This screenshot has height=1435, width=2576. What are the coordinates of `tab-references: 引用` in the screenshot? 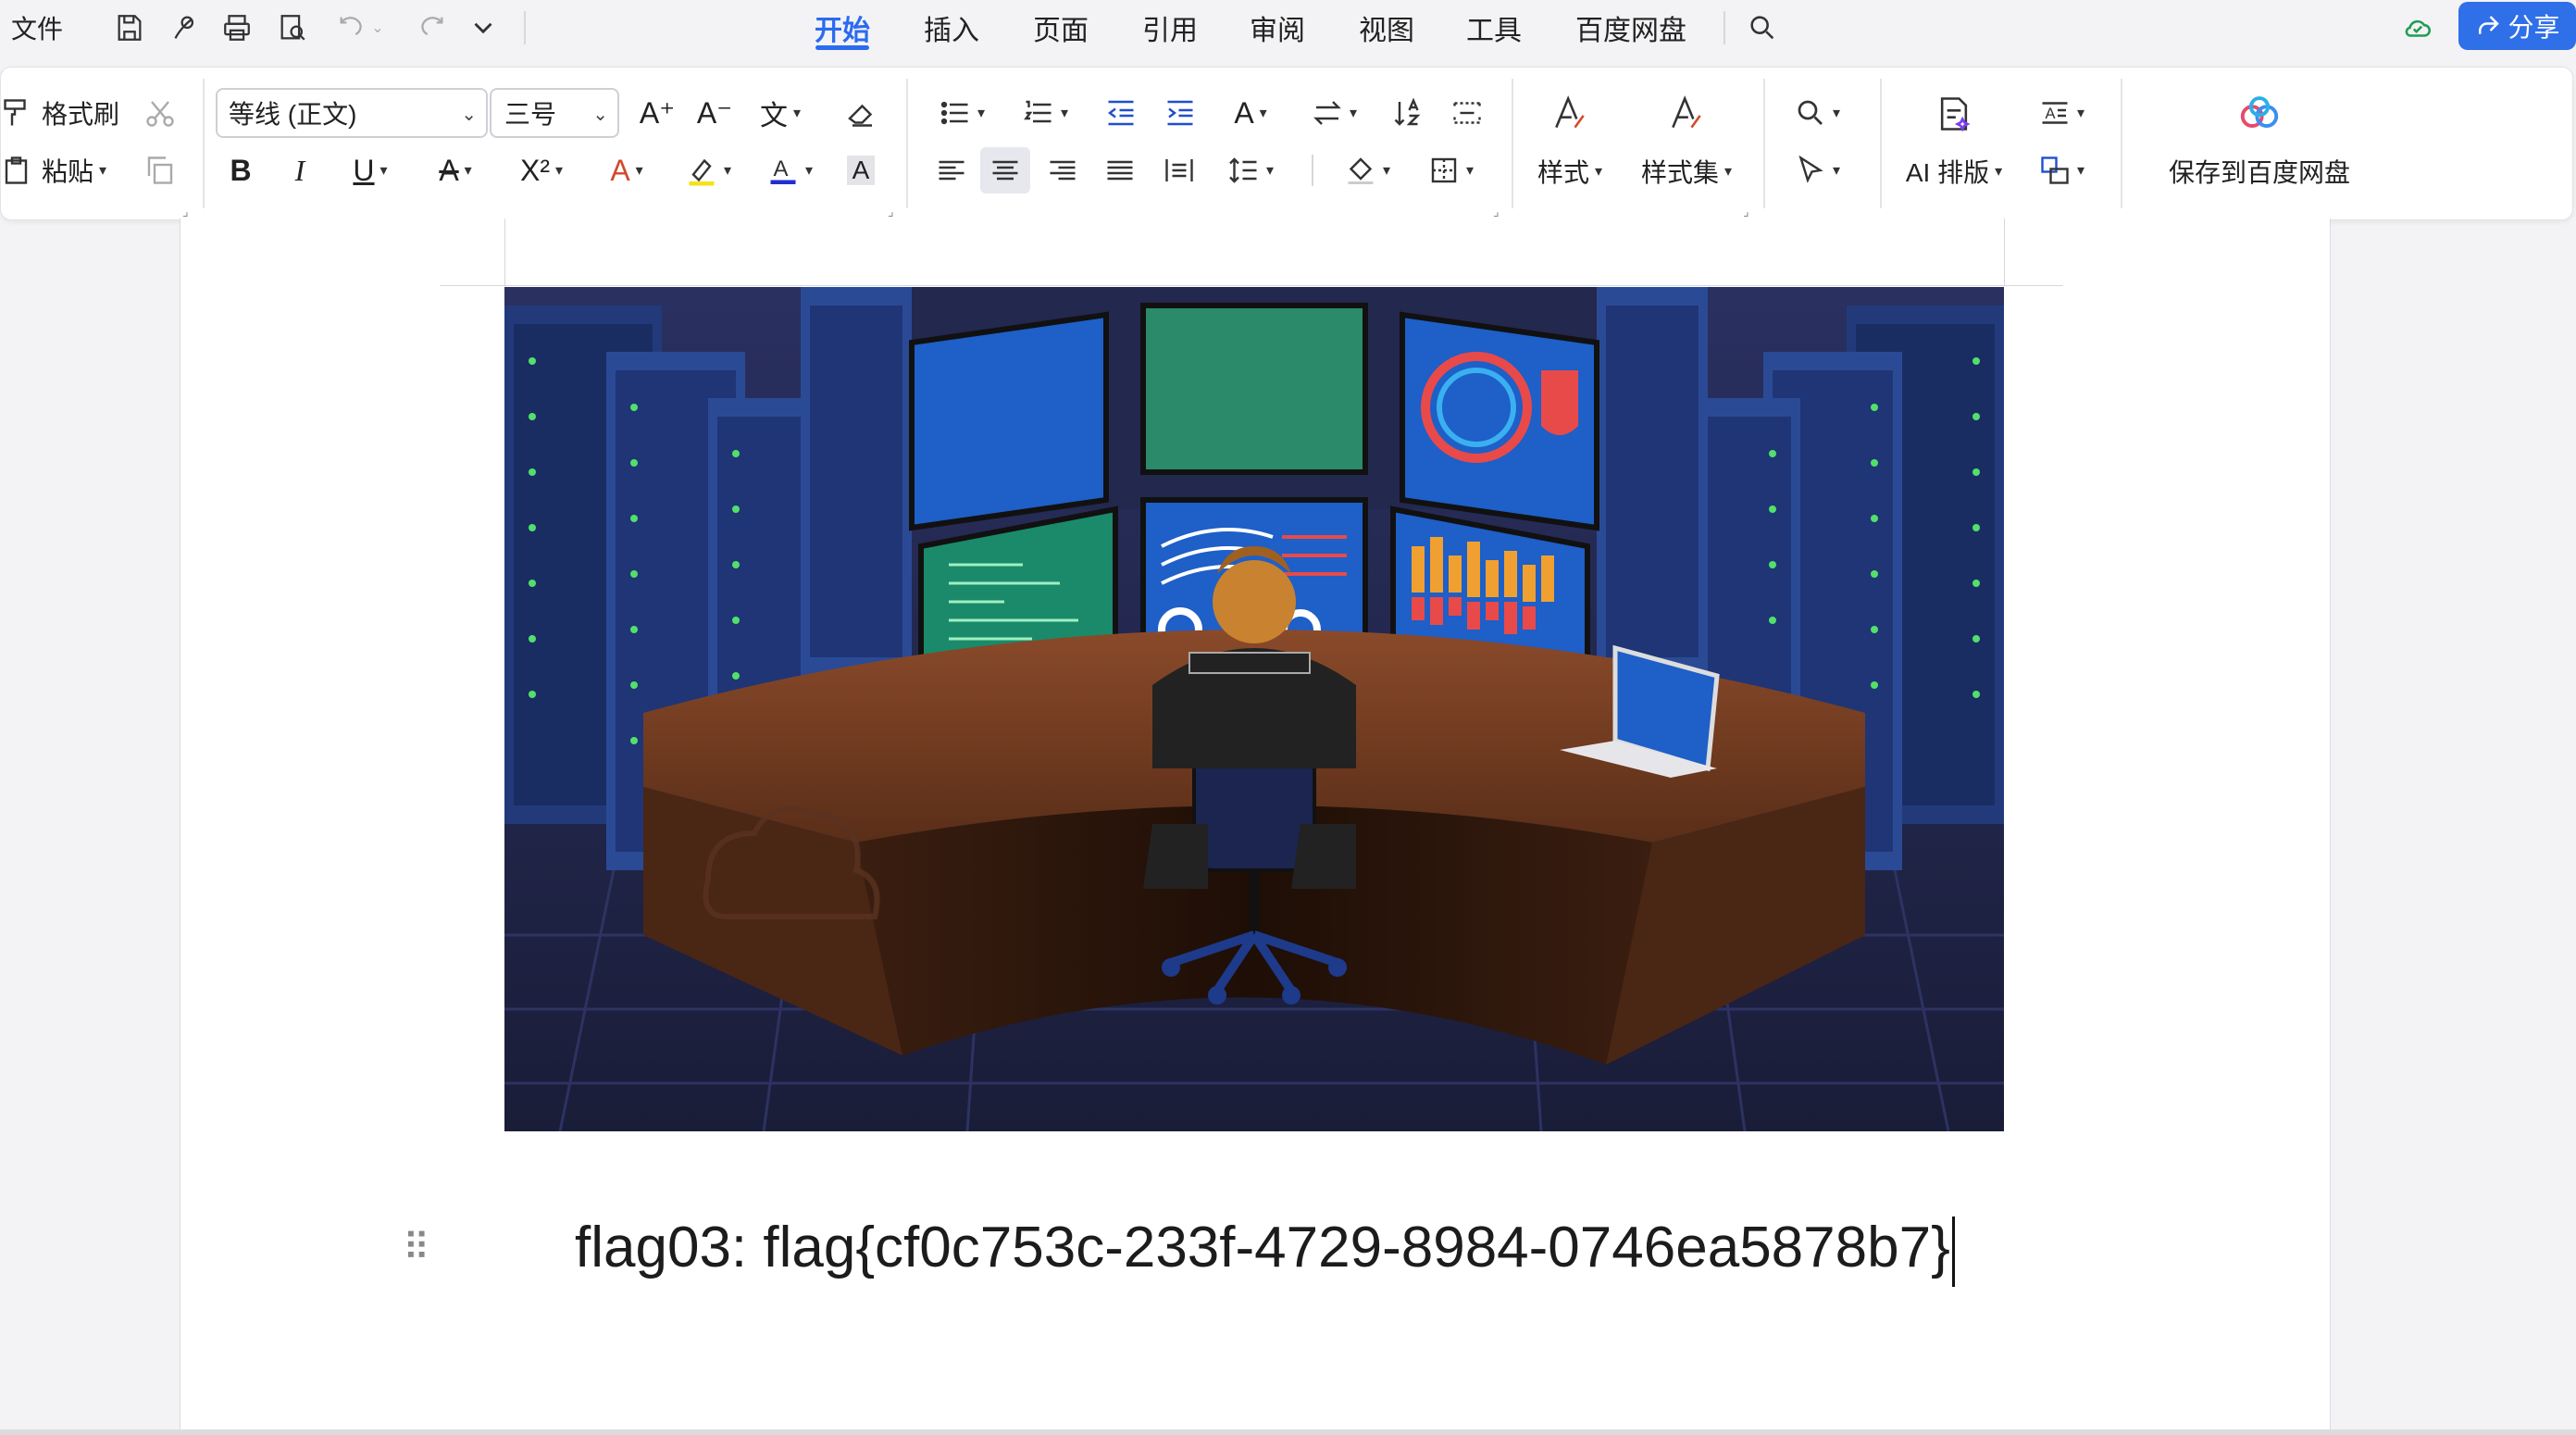 It's located at (1170, 28).